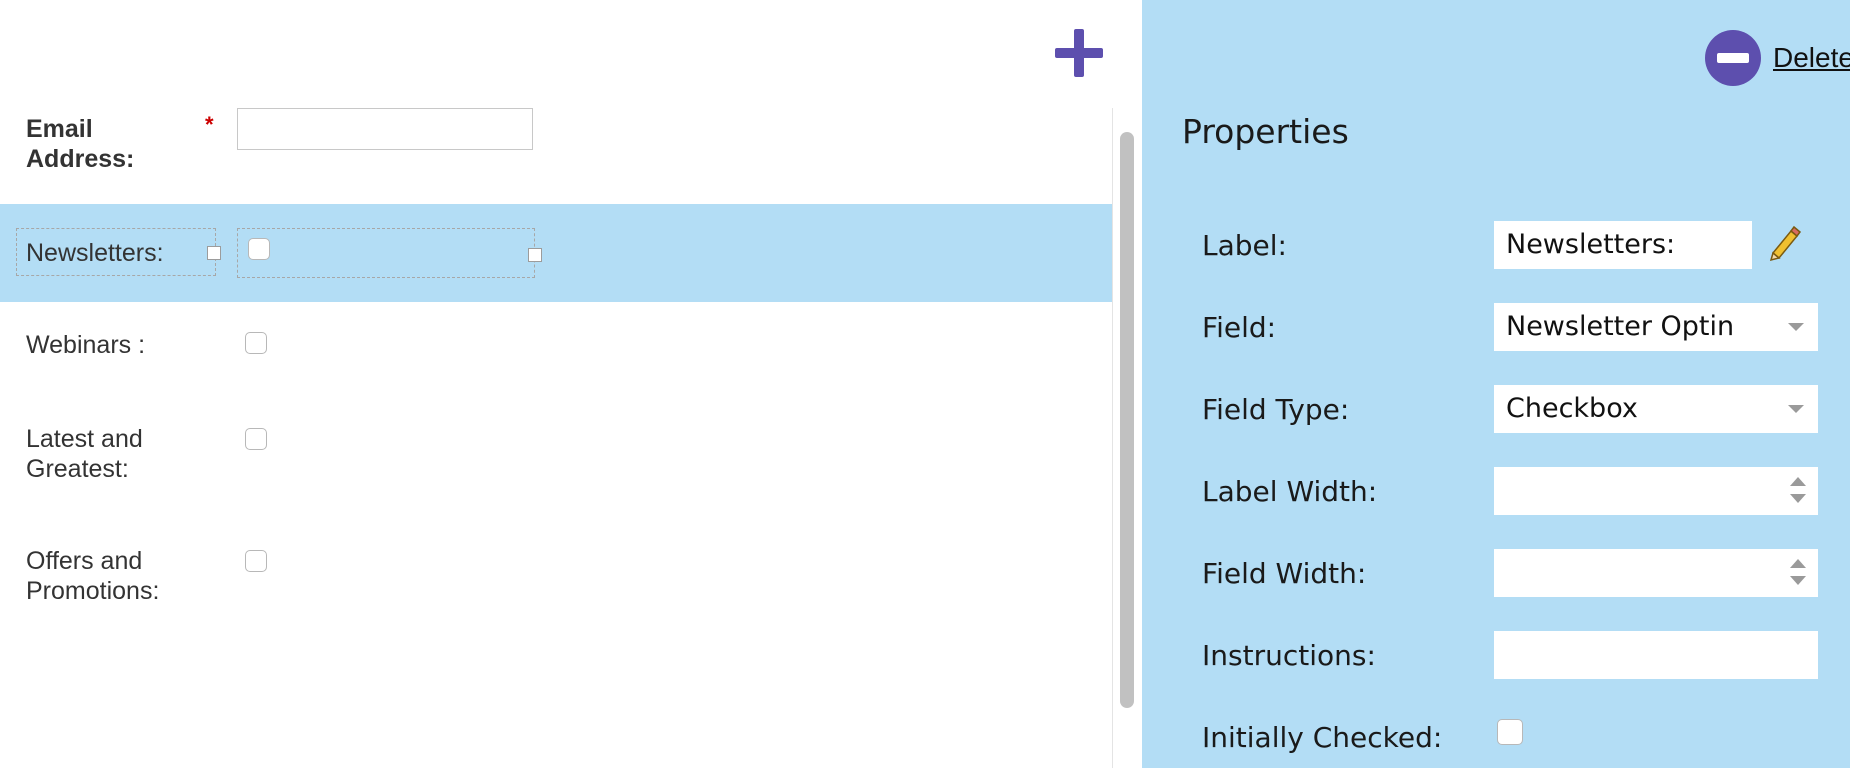 This screenshot has width=1850, height=768. What do you see at coordinates (1079, 53) in the screenshot?
I see `add-field-button` at bounding box center [1079, 53].